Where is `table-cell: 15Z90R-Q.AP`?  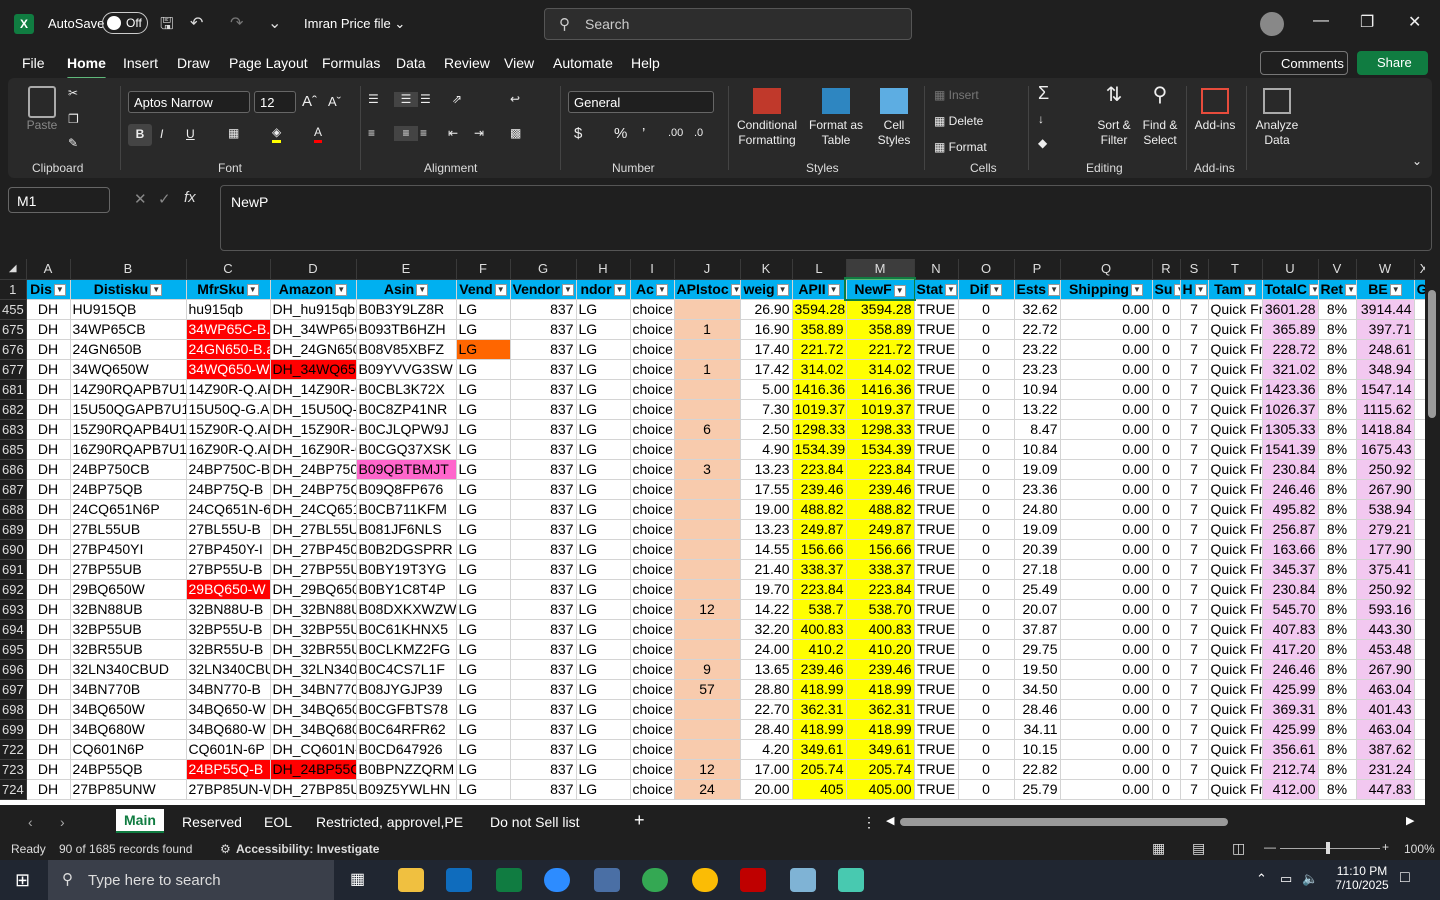 table-cell: 15Z90R-Q.AP is located at coordinates (228, 429).